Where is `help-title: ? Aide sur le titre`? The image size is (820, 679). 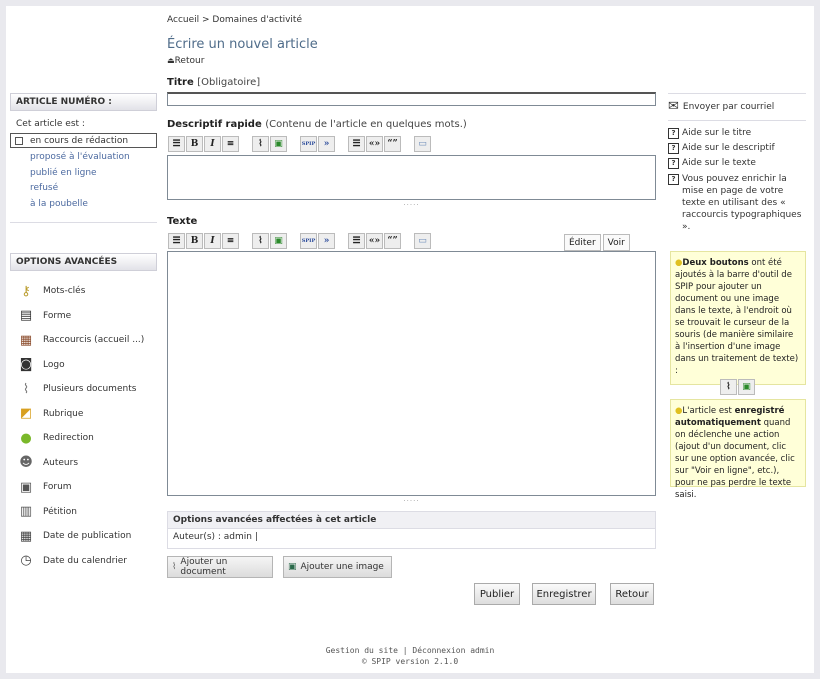
help-title: ? Aide sur le titre is located at coordinates (737, 133).